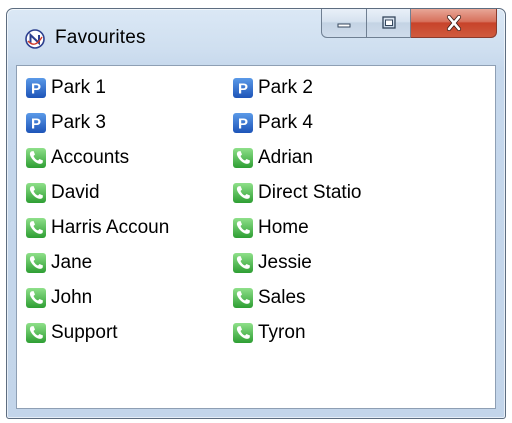  What do you see at coordinates (72, 262) in the screenshot?
I see `favourite-label: Jane` at bounding box center [72, 262].